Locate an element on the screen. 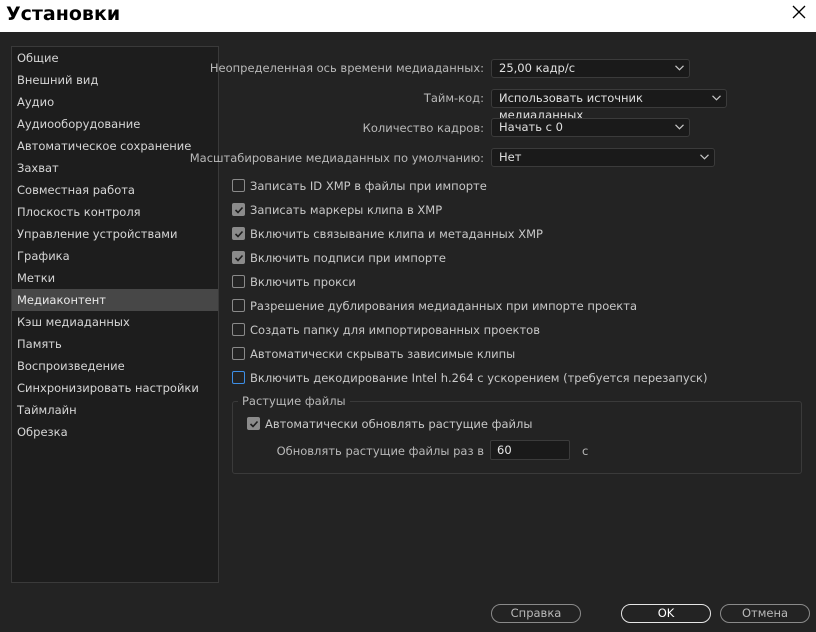 The width and height of the screenshot is (816, 632). sidebar-item-graphics: Графика is located at coordinates (115, 256).